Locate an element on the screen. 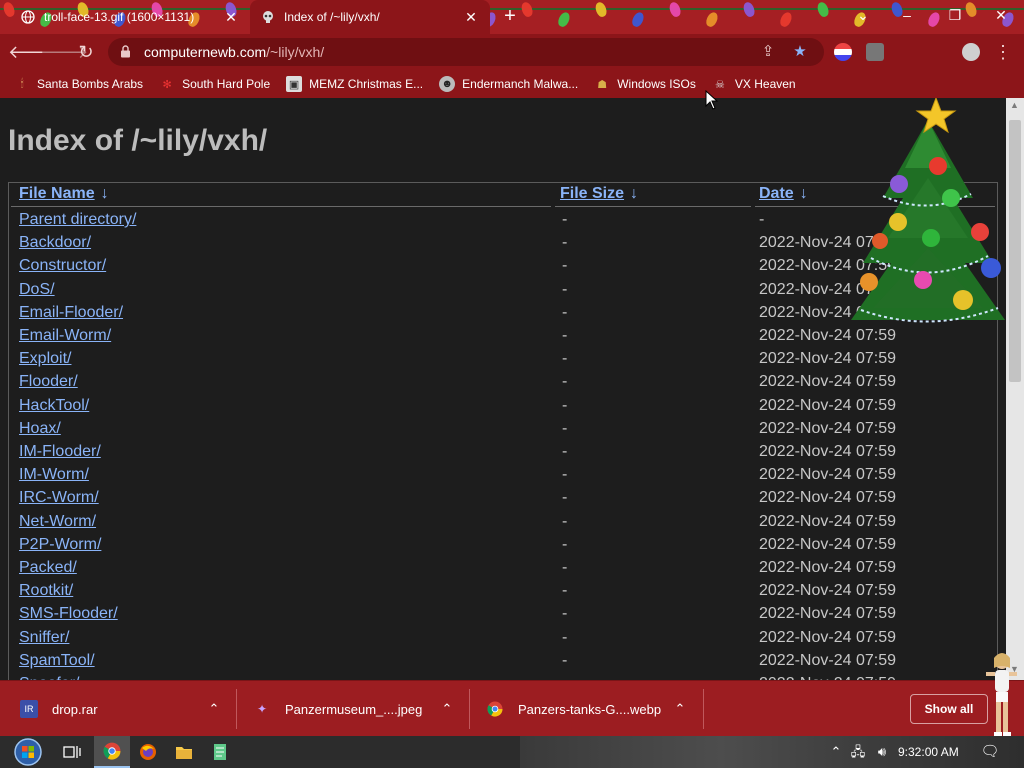 The height and width of the screenshot is (768, 1024). bookmark-label: Windows ISOs is located at coordinates (656, 84).